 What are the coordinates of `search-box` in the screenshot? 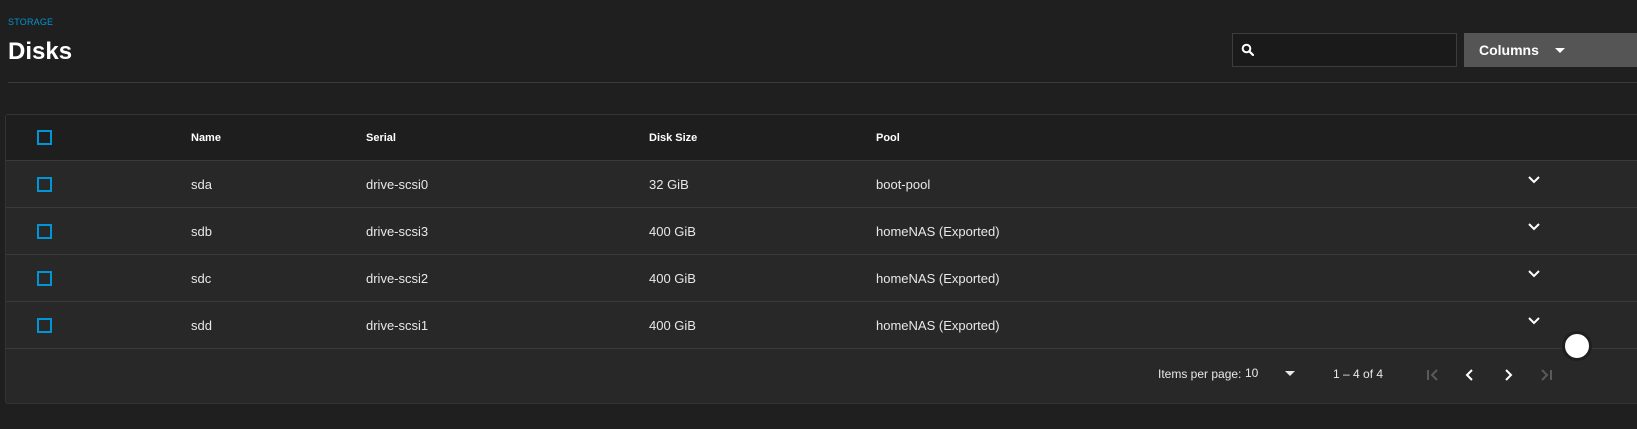 It's located at (1344, 50).